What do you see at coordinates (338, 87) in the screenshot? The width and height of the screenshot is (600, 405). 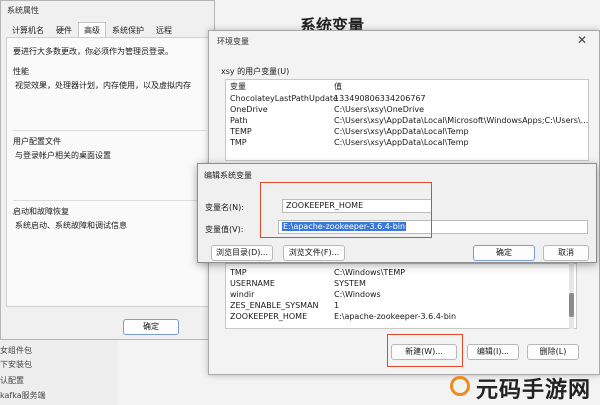 I see `column-header-value: 值` at bounding box center [338, 87].